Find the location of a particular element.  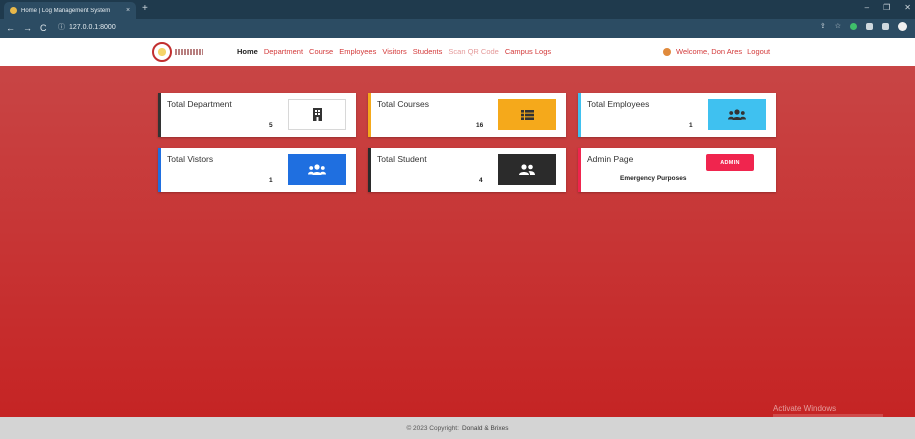

user-avatar-icon is located at coordinates (667, 52).